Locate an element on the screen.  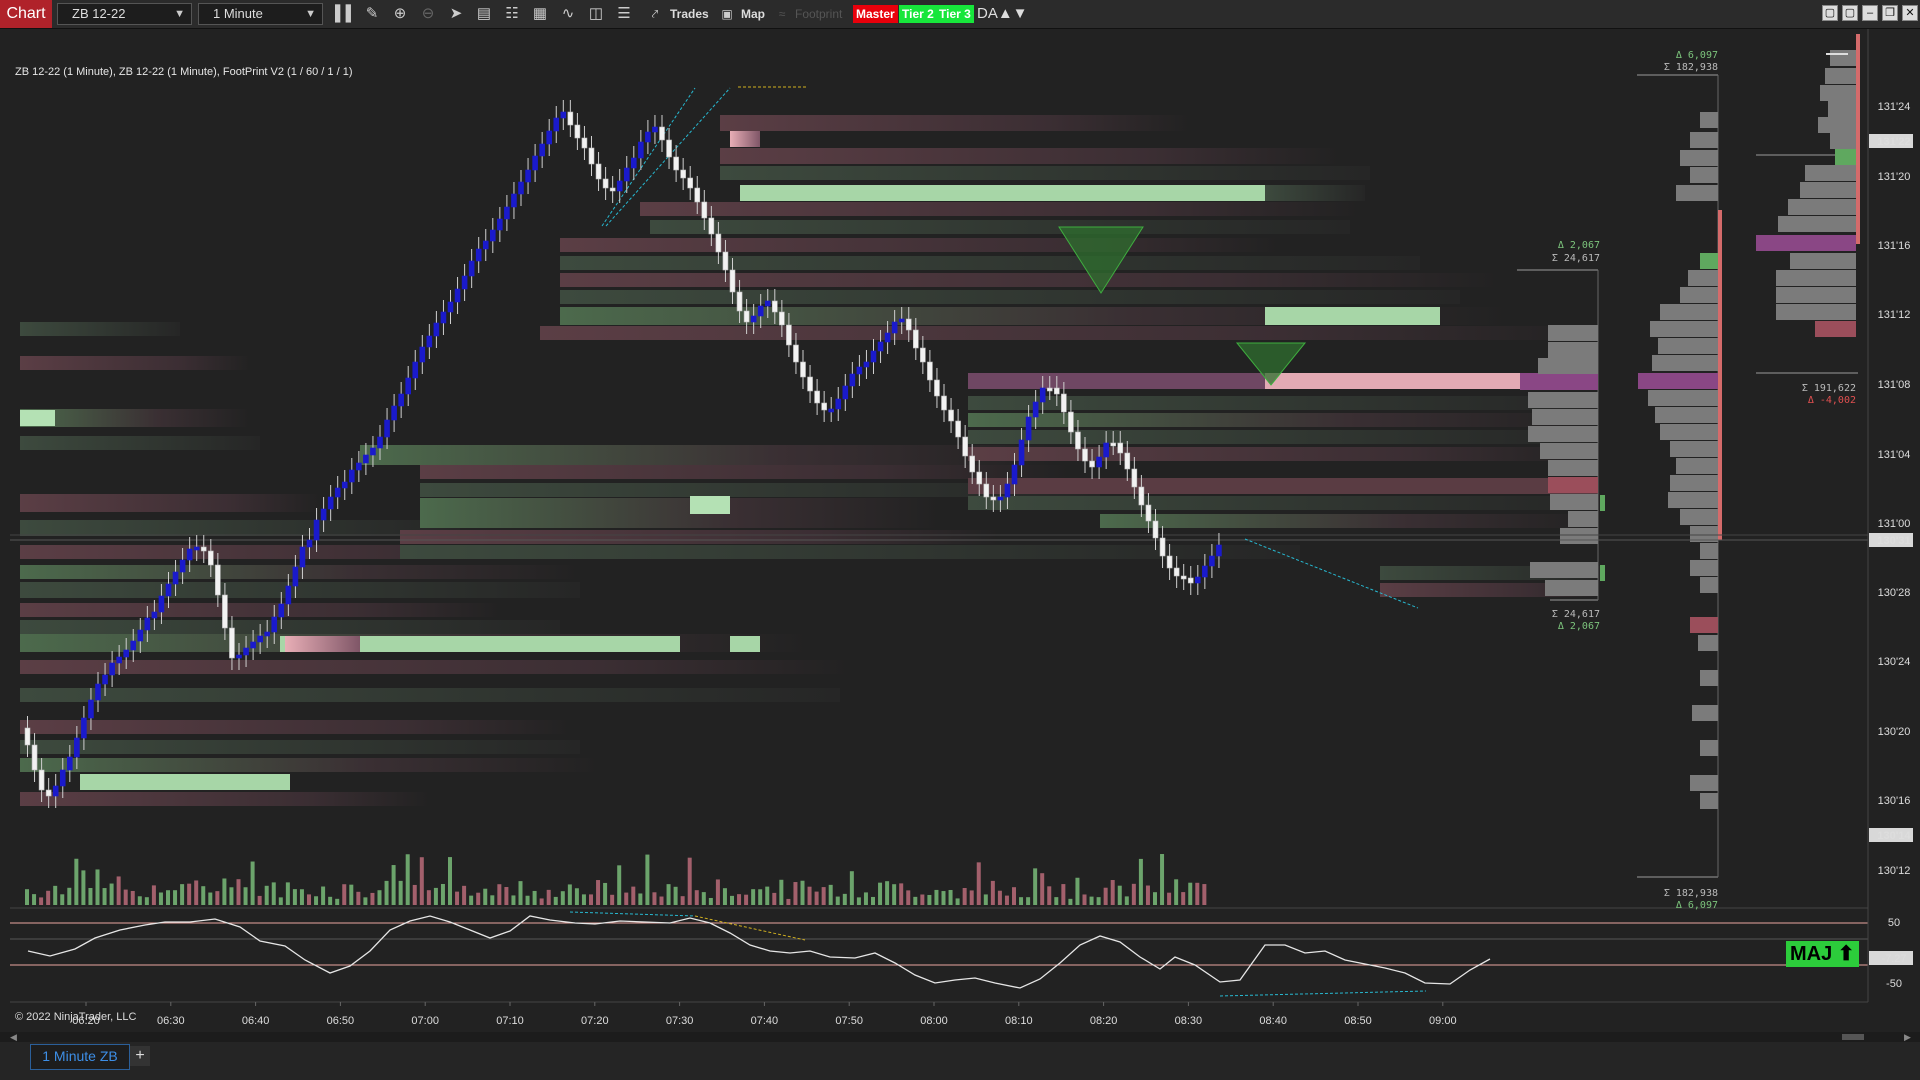
list-icon: ☰ is located at coordinates (624, 14).